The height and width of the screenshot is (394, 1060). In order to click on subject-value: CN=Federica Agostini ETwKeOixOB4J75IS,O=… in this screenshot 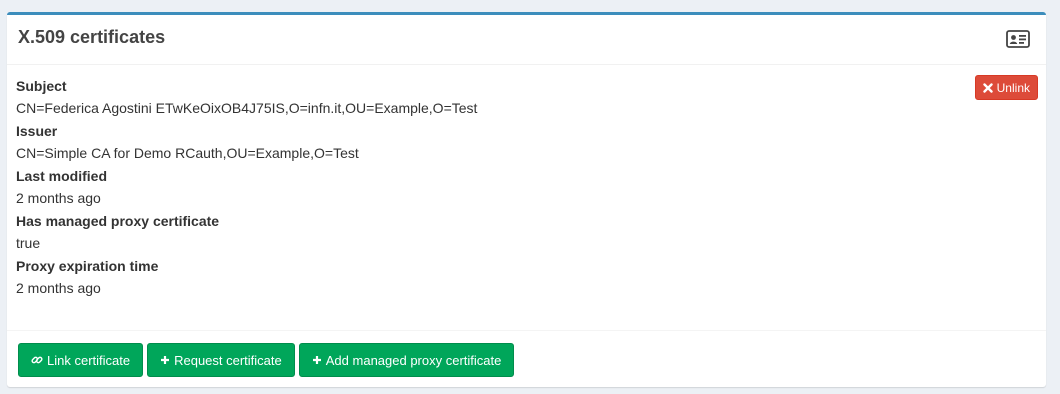, I will do `click(247, 108)`.